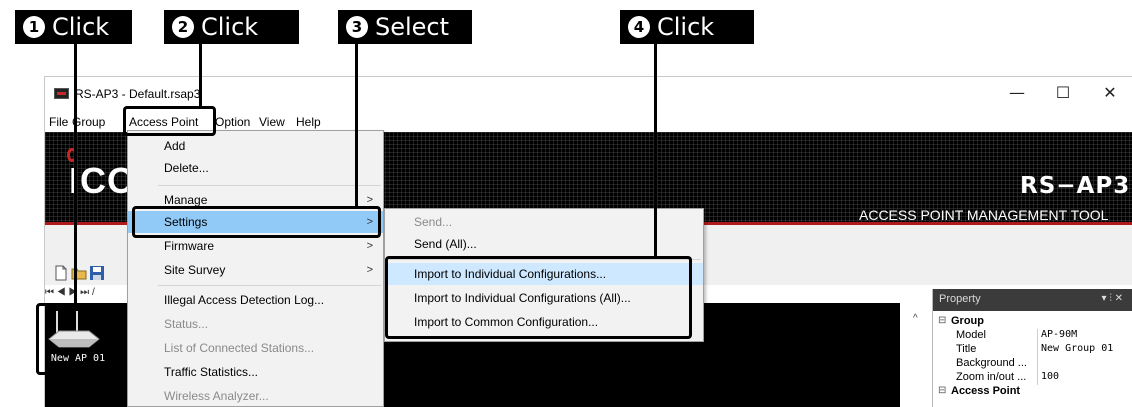 The width and height of the screenshot is (1132, 407). Describe the element at coordinates (1032, 300) in the screenshot. I see `property-panel-header: Property ▾ ⫶ ✕` at that location.